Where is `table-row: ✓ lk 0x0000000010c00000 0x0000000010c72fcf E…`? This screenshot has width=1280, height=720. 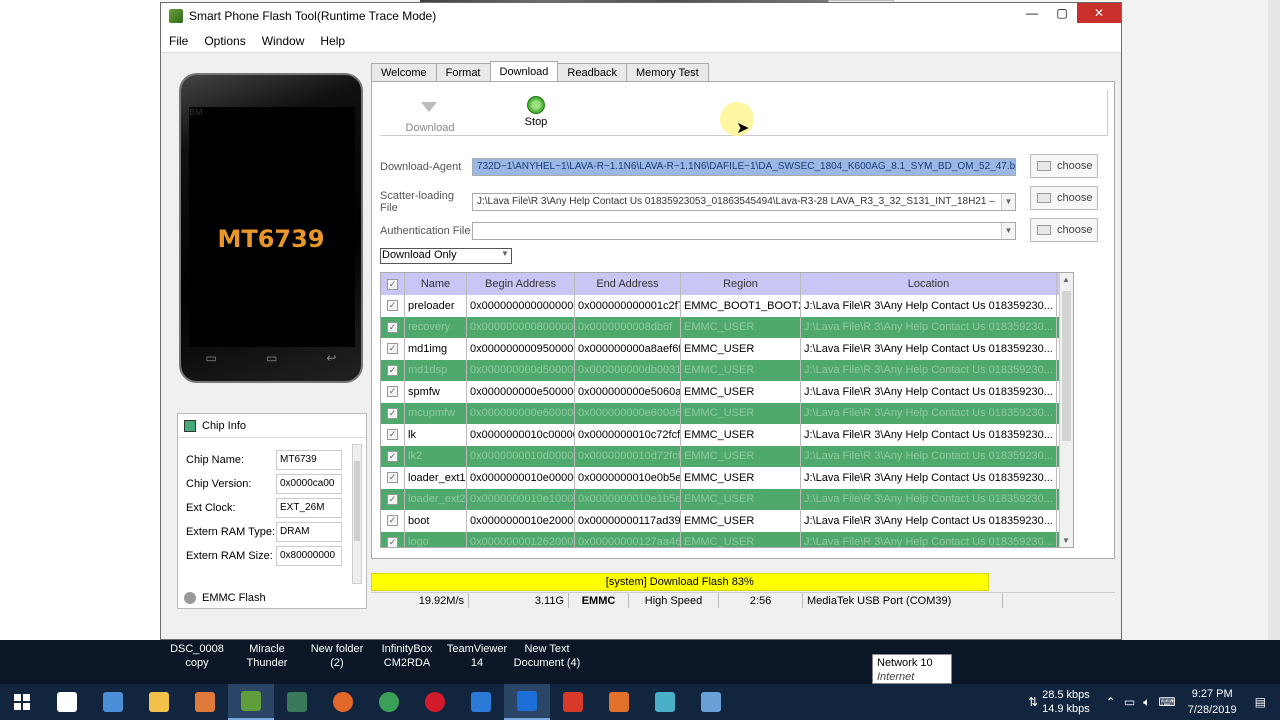
table-row: ✓ lk 0x0000000010c00000 0x0000000010c72fcf E… is located at coordinates (727, 435).